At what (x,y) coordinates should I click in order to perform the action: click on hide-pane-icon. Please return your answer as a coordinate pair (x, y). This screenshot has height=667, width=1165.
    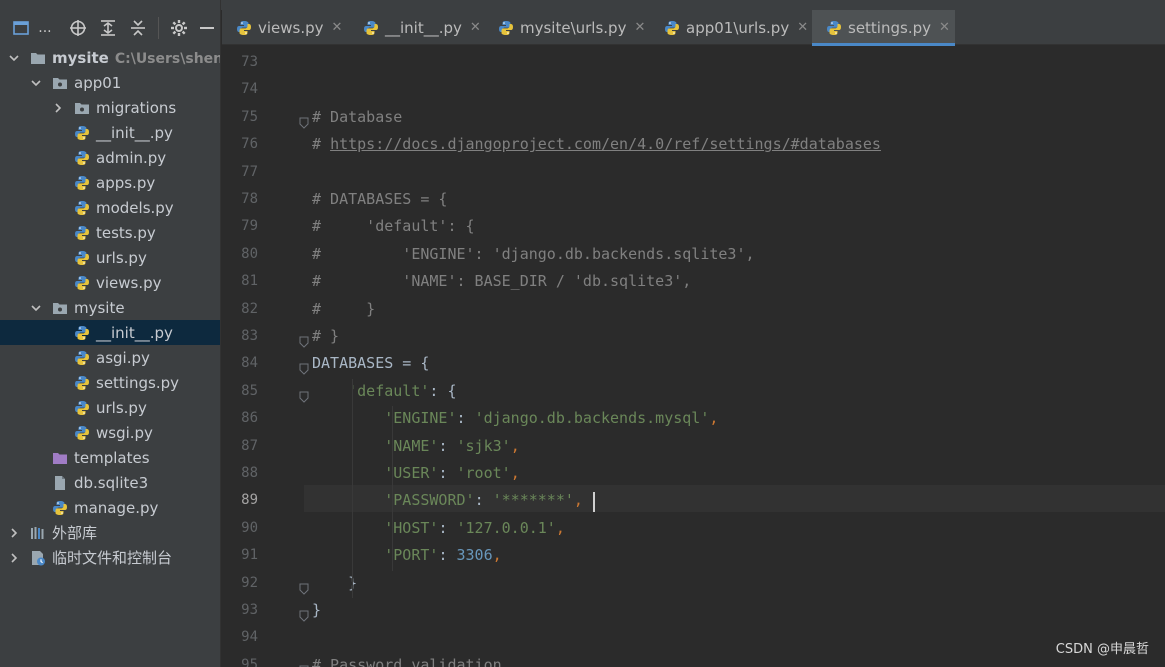
    Looking at the image, I should click on (206, 28).